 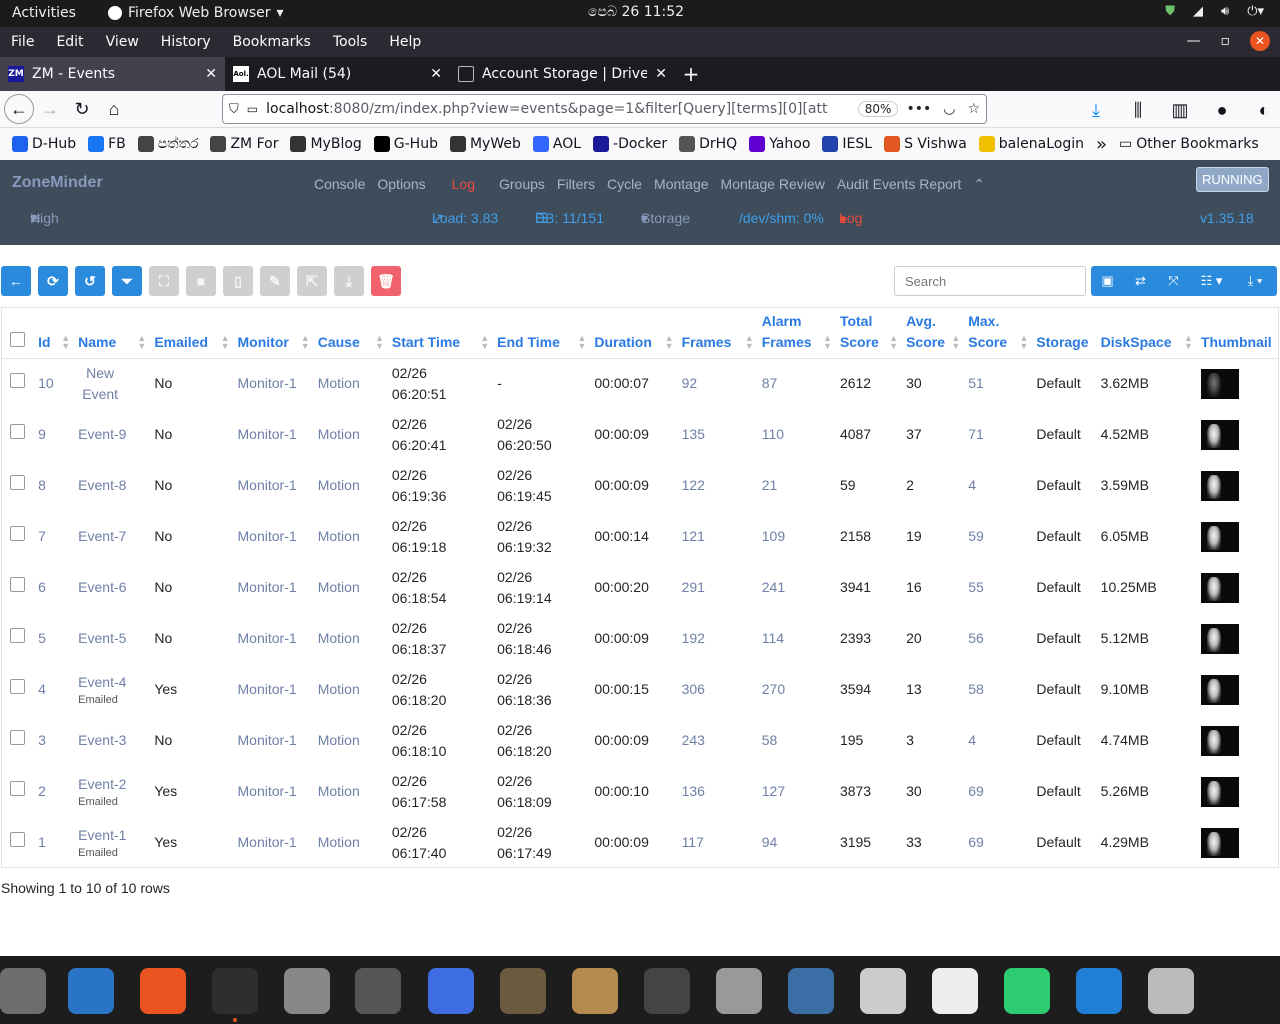 What do you see at coordinates (773, 184) in the screenshot?
I see `nav-montage-review: Montage Review` at bounding box center [773, 184].